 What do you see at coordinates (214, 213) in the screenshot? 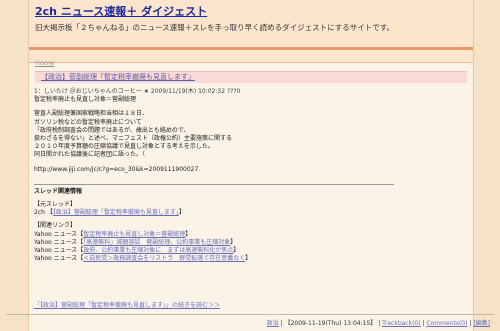
I see `source-thread-row: 2ch 【【政治】菅副総理「暫定税率撤廃も見直します」】` at bounding box center [214, 213].